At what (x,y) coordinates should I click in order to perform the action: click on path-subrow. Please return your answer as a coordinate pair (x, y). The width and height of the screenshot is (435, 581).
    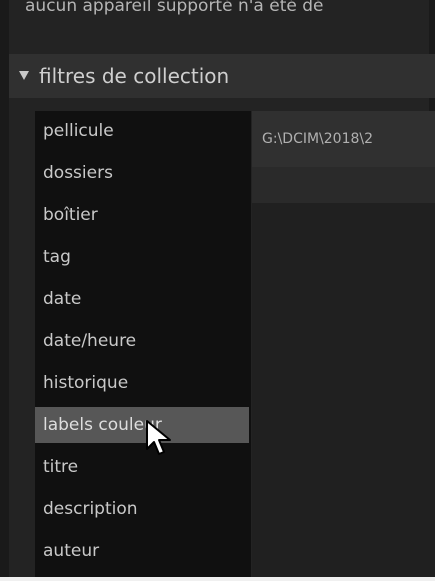
    Looking at the image, I should click on (343, 185).